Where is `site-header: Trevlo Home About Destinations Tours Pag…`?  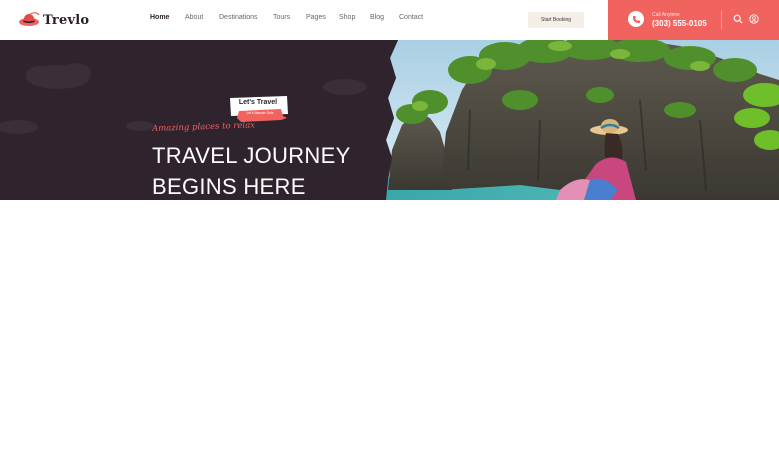
site-header: Trevlo Home About Destinations Tours Pag… is located at coordinates (389, 20).